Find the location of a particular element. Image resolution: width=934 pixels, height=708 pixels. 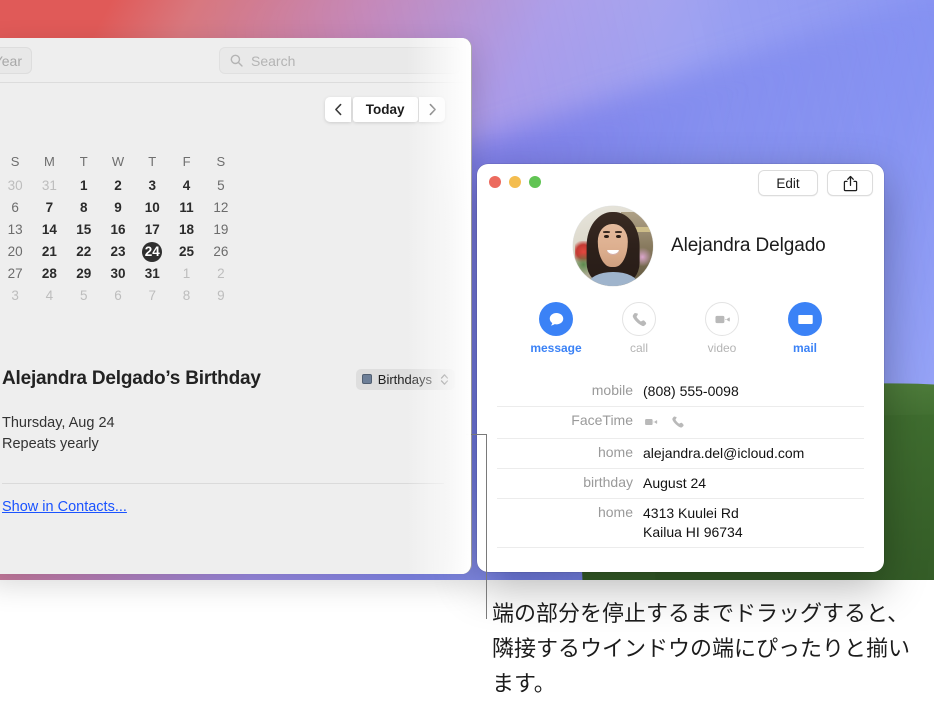

calendar-day: 11 is located at coordinates (186, 208).